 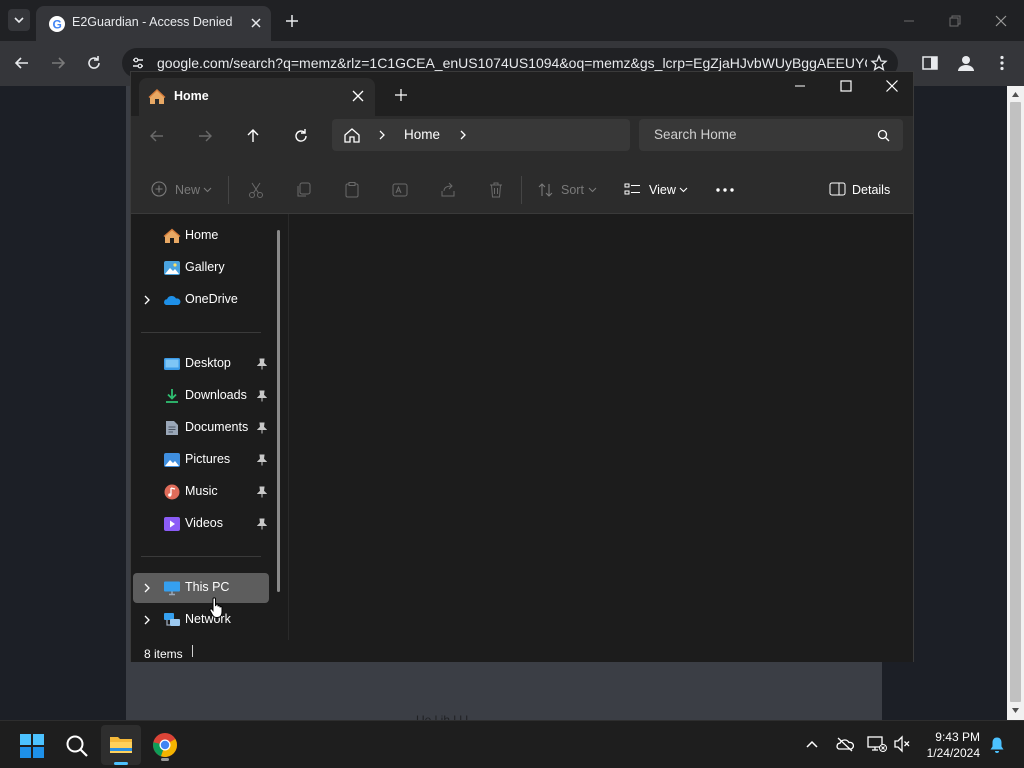 What do you see at coordinates (695, 134) in the screenshot?
I see `search-placeholder: Search Home` at bounding box center [695, 134].